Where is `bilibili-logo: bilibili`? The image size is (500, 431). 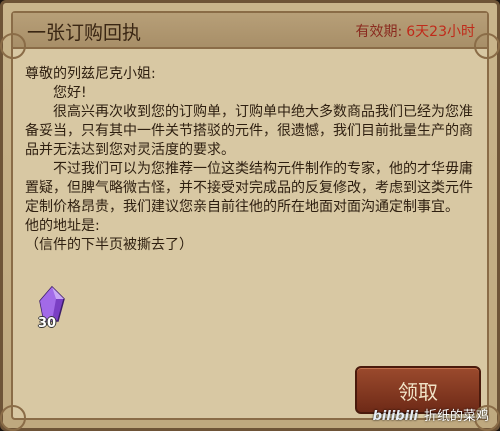 bilibili-logo: bilibili is located at coordinates (395, 416).